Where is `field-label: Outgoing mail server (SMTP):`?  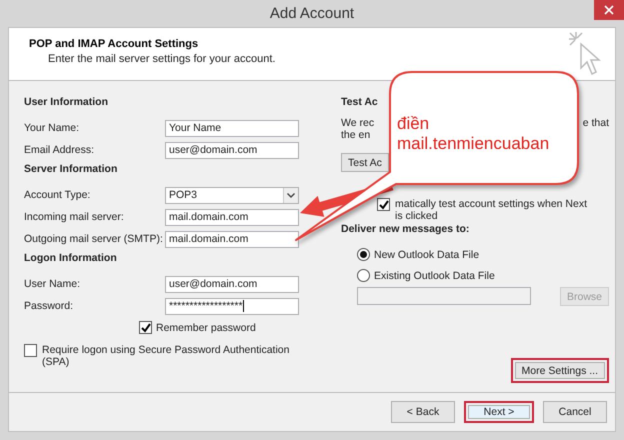
field-label: Outgoing mail server (SMTP): is located at coordinates (94, 239).